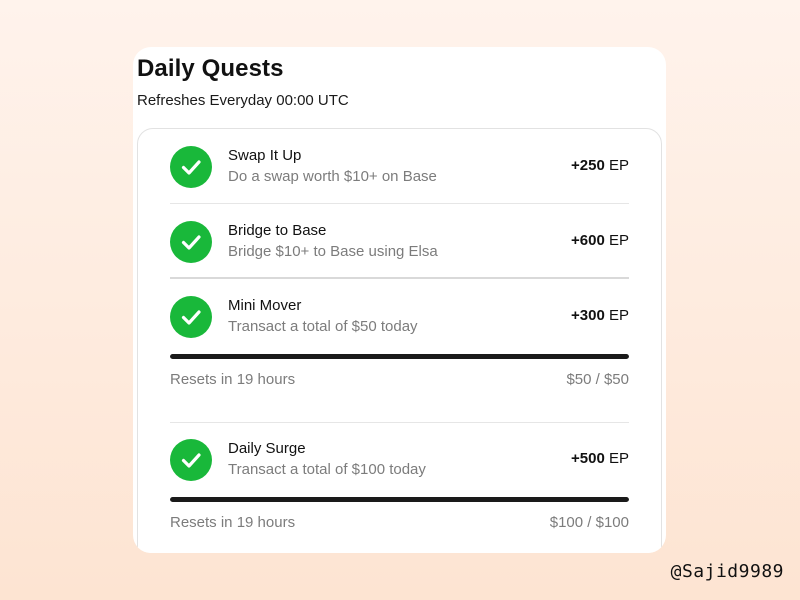  I want to click on quest-reward: +500 EP, so click(600, 458).